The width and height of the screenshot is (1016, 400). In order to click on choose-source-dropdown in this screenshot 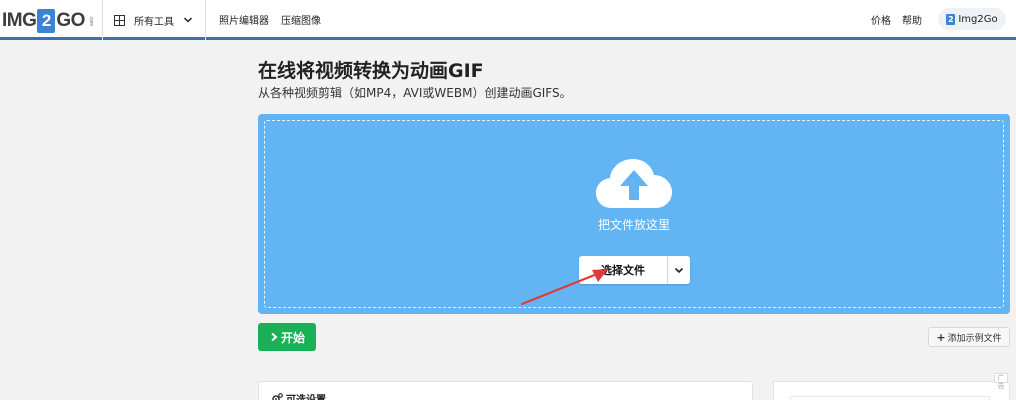, I will do `click(679, 270)`.